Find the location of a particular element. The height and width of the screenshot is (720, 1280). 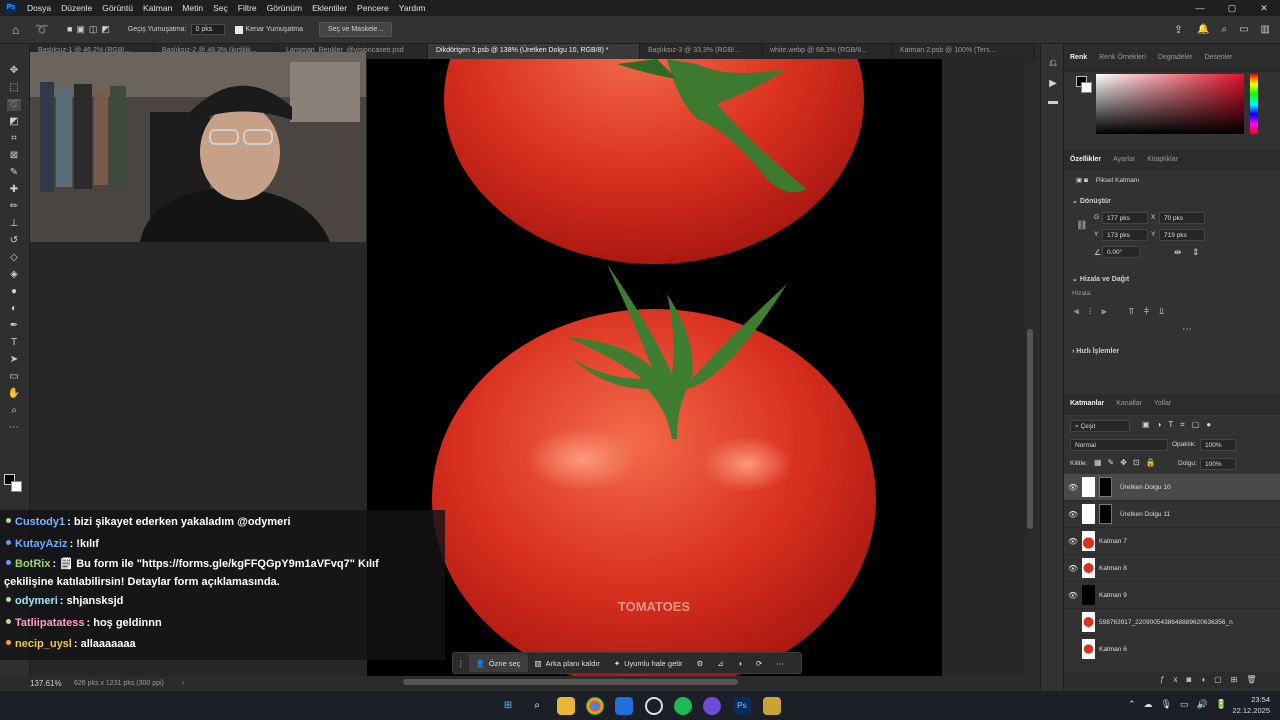

dodge-tool-icon: ◐ is located at coordinates (14, 309).